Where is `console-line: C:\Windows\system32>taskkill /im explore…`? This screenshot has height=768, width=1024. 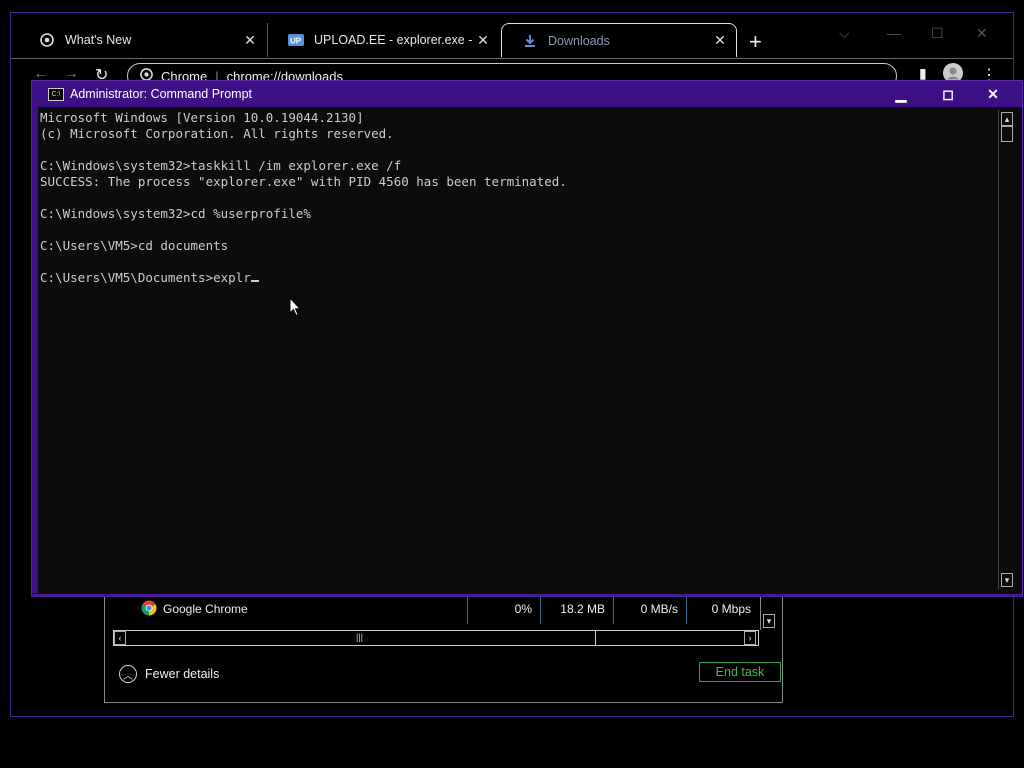 console-line: C:\Windows\system32>taskkill /im explore… is located at coordinates (221, 165).